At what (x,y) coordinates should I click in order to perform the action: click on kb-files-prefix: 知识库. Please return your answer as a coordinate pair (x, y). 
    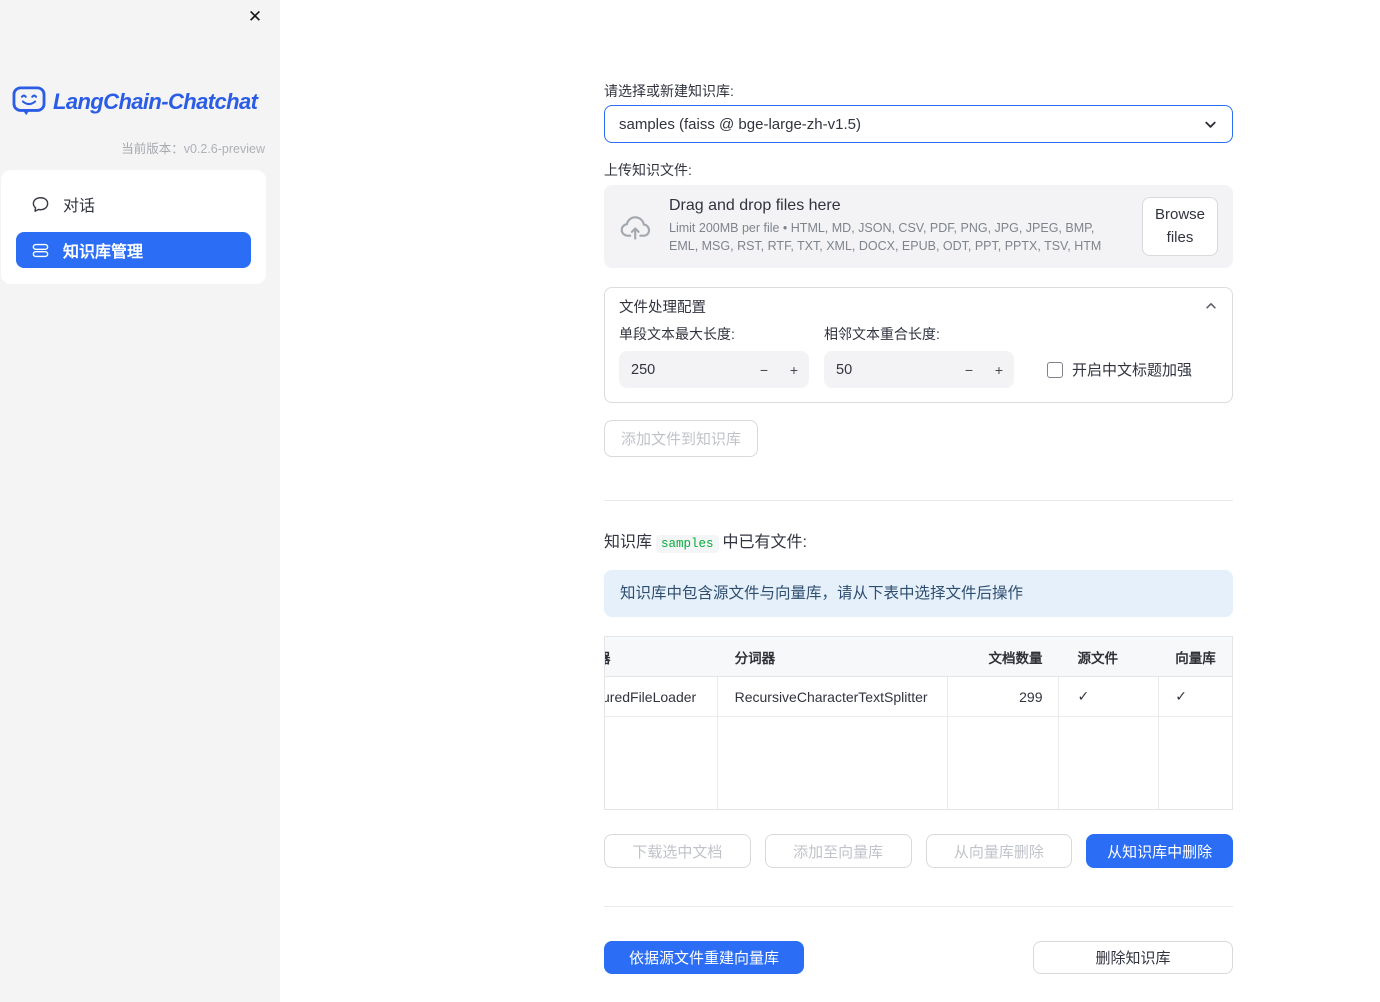
    Looking at the image, I should click on (628, 542).